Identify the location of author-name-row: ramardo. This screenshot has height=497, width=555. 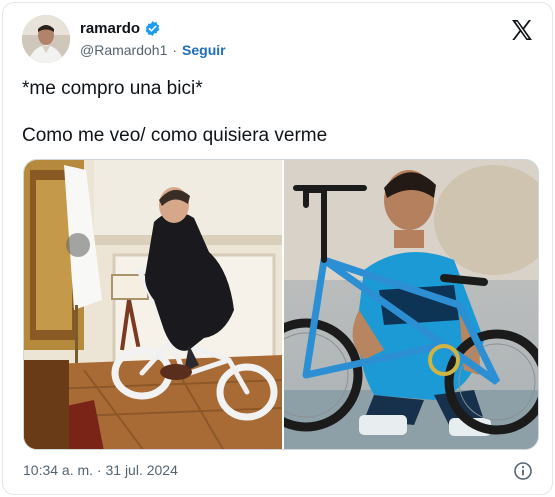
(120, 28).